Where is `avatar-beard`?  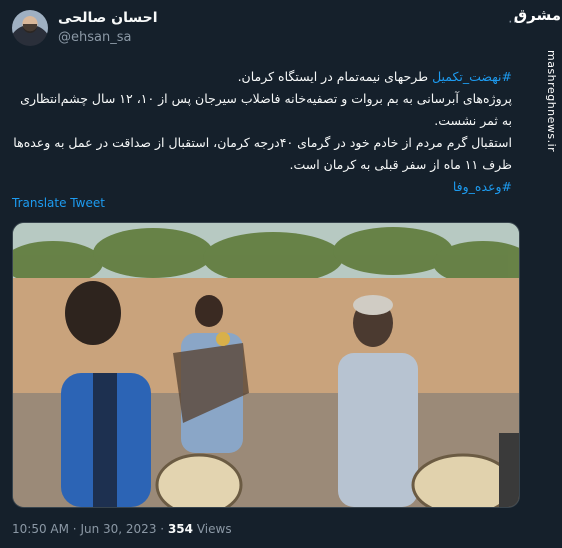
avatar-beard is located at coordinates (30, 28).